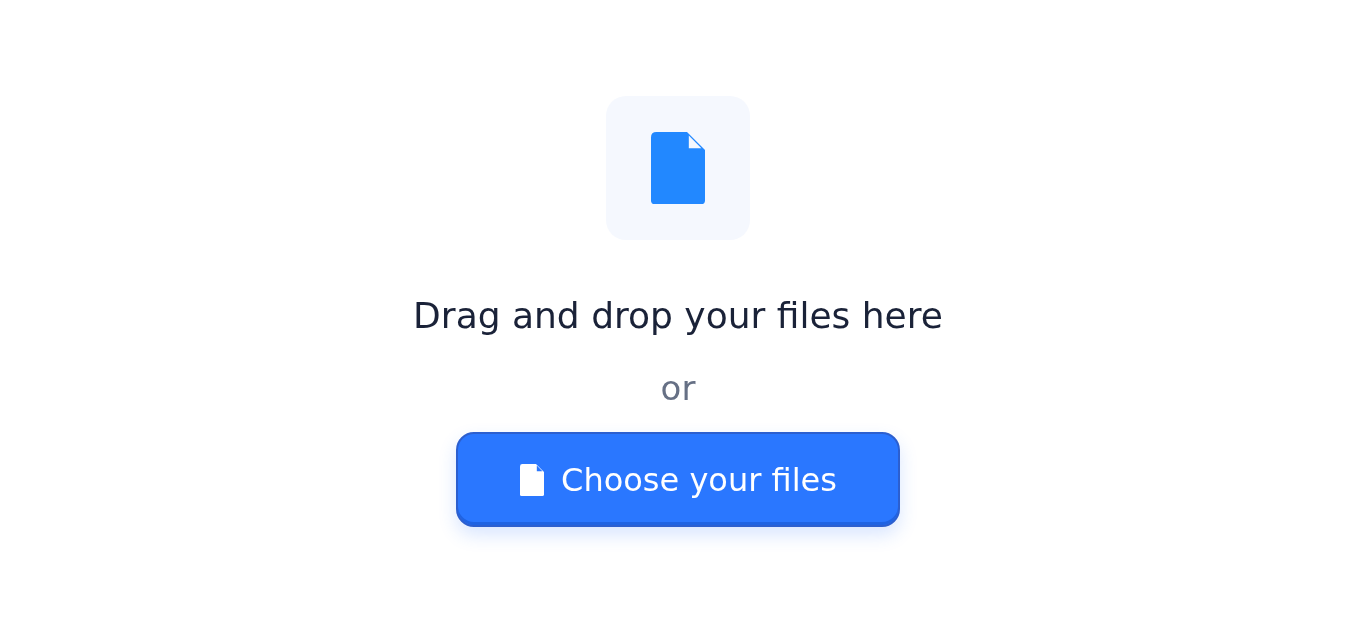 This screenshot has width=1356, height=624. Describe the element at coordinates (678, 316) in the screenshot. I see `dropzone-heading: Drag and drop your files here` at that location.